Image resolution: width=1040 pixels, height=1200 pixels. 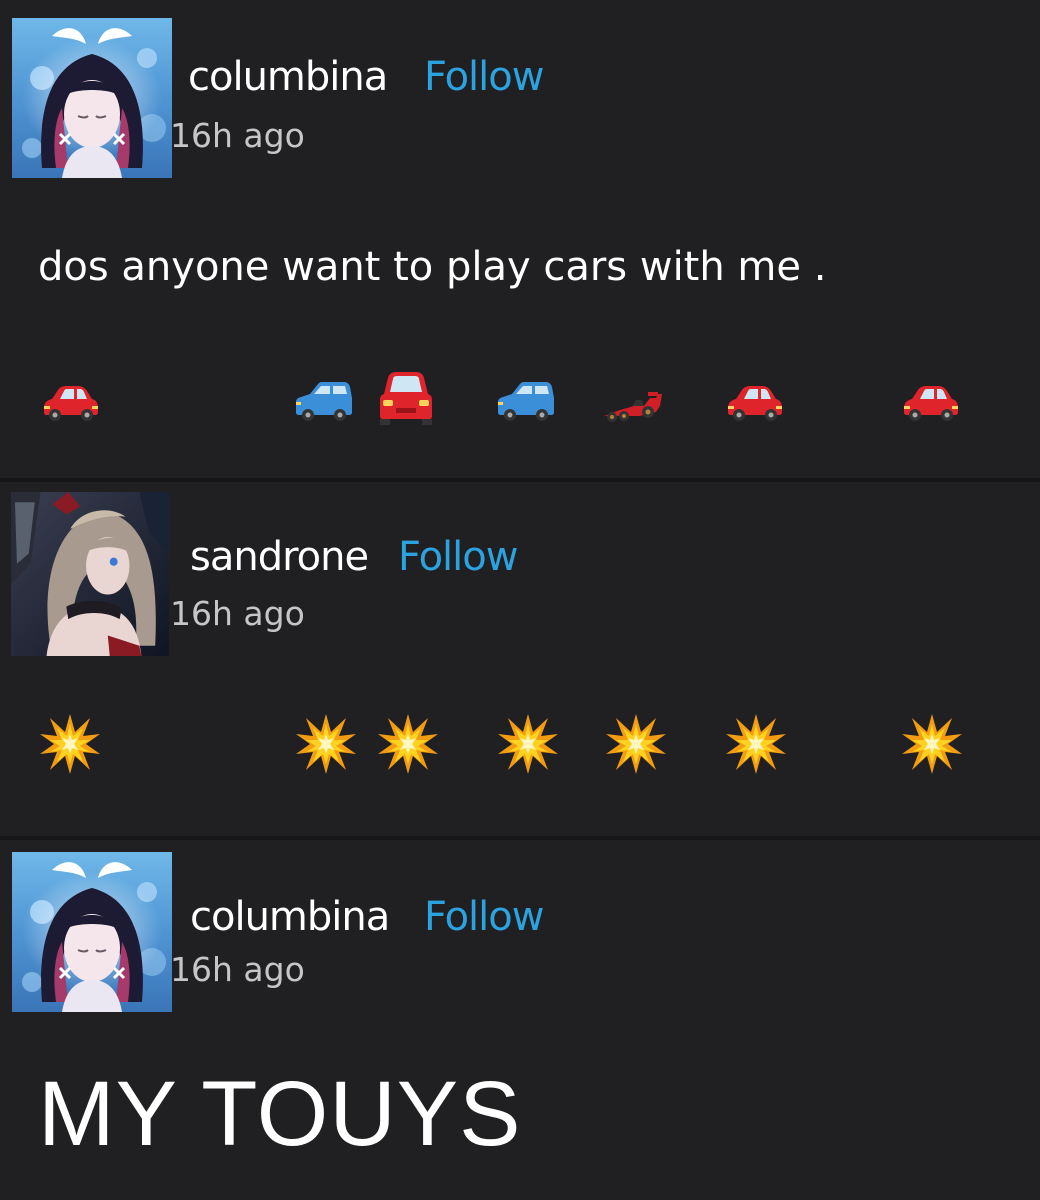 I want to click on post-text: dos anyone want to play cars with me ., so click(x=432, y=267).